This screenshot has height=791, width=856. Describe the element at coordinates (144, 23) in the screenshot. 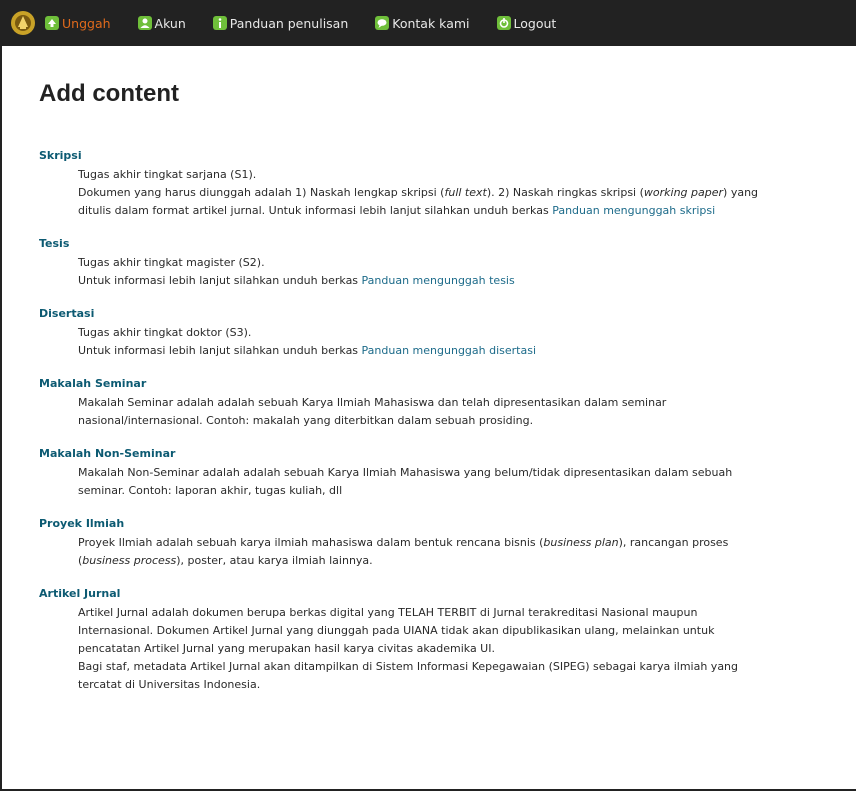

I see `user-icon` at that location.